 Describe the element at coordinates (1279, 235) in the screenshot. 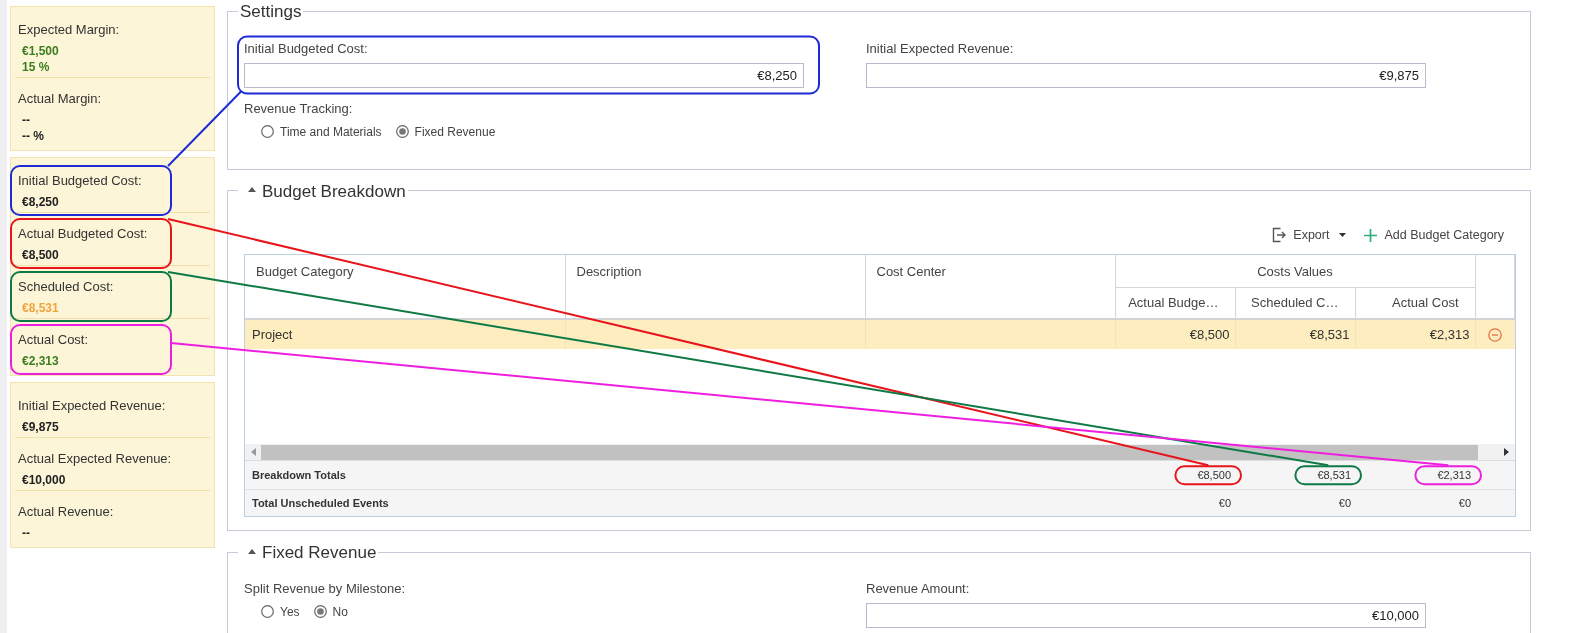

I see `export-icon` at that location.